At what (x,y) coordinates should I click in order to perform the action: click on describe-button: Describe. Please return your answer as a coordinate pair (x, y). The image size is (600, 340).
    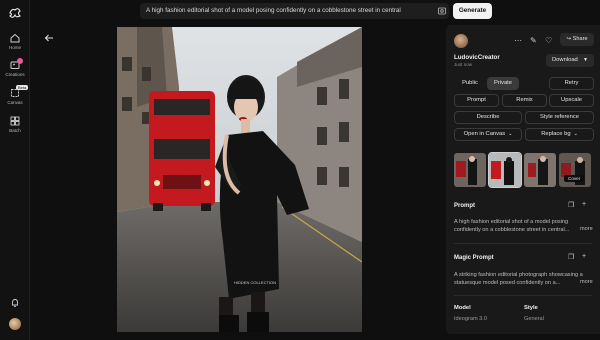
    Looking at the image, I should click on (488, 117).